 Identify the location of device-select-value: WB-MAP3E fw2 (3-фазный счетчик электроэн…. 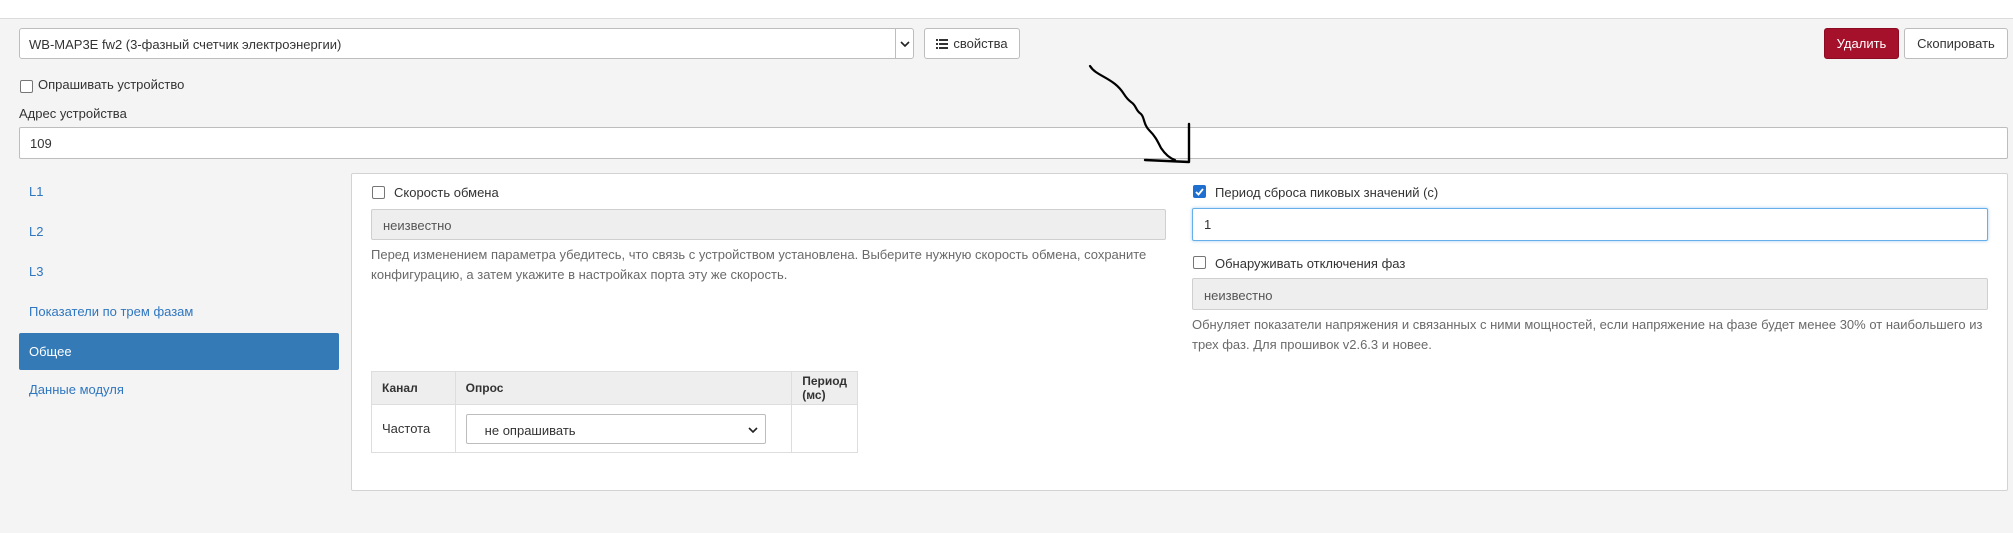
(185, 44).